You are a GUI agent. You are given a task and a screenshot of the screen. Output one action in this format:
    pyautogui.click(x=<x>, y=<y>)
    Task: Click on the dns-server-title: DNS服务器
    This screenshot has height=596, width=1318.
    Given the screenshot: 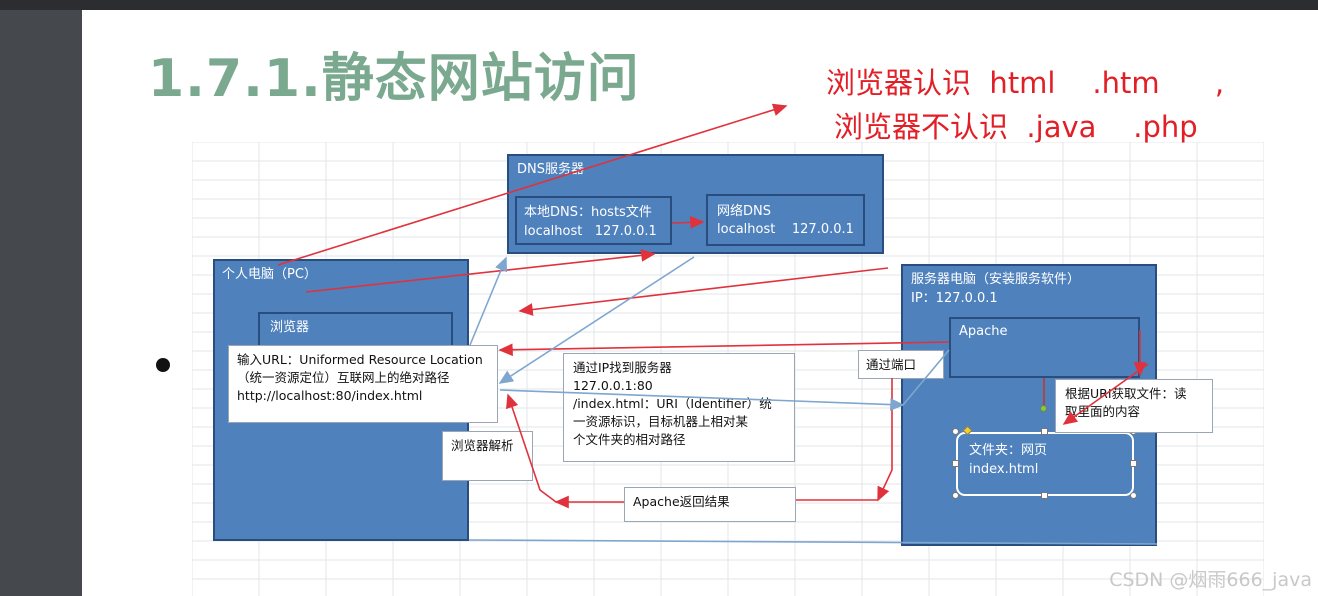 What is the action you would take?
    pyautogui.click(x=550, y=169)
    